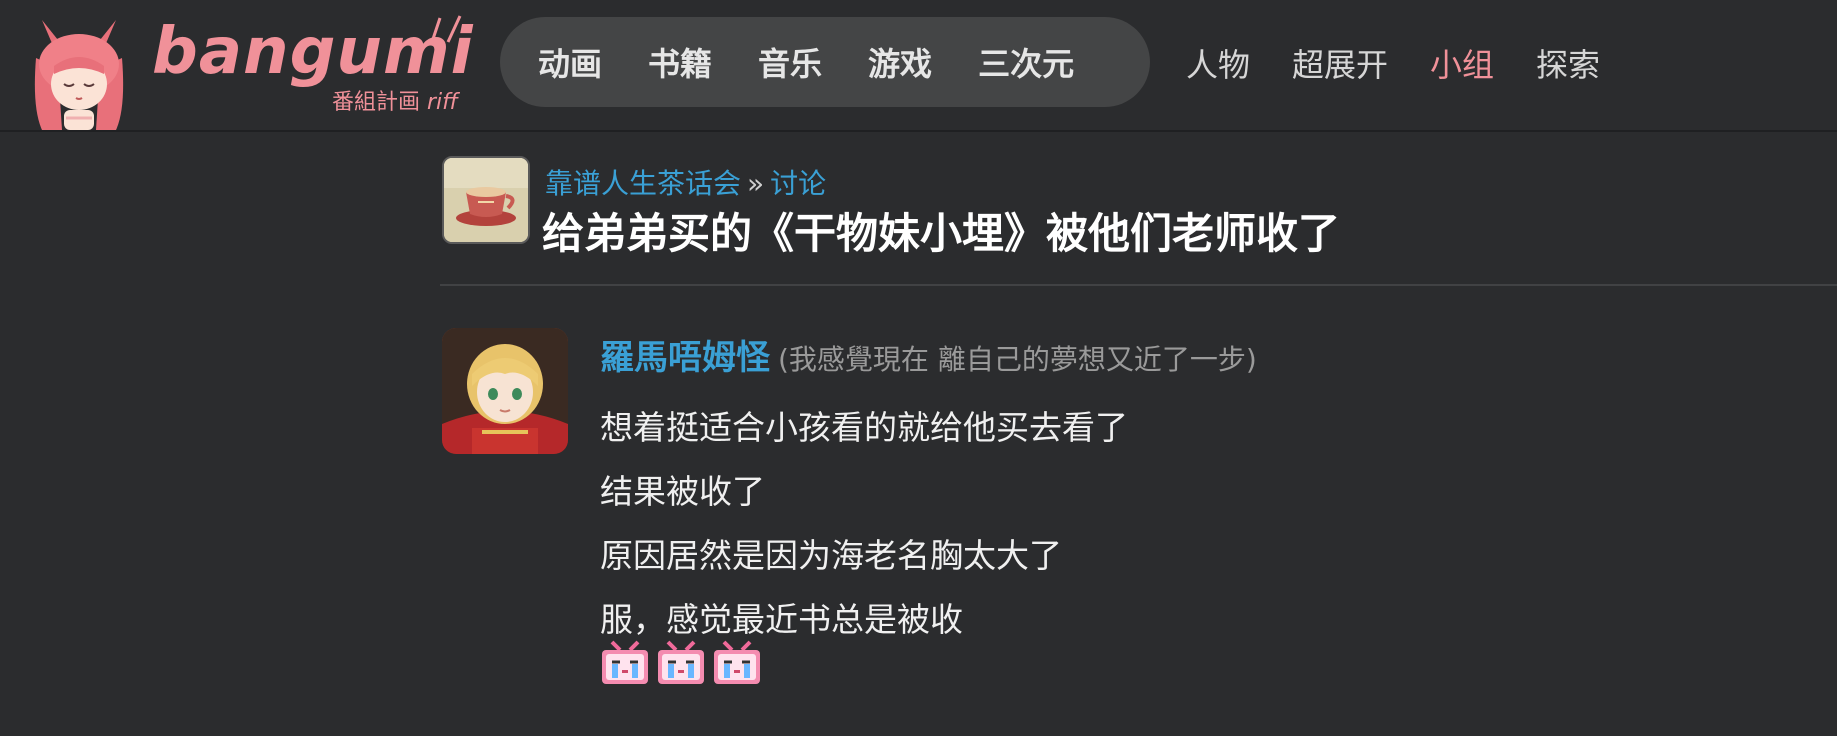 Image resolution: width=1837 pixels, height=736 pixels. What do you see at coordinates (680, 62) in the screenshot?
I see `nav-books: 书籍` at bounding box center [680, 62].